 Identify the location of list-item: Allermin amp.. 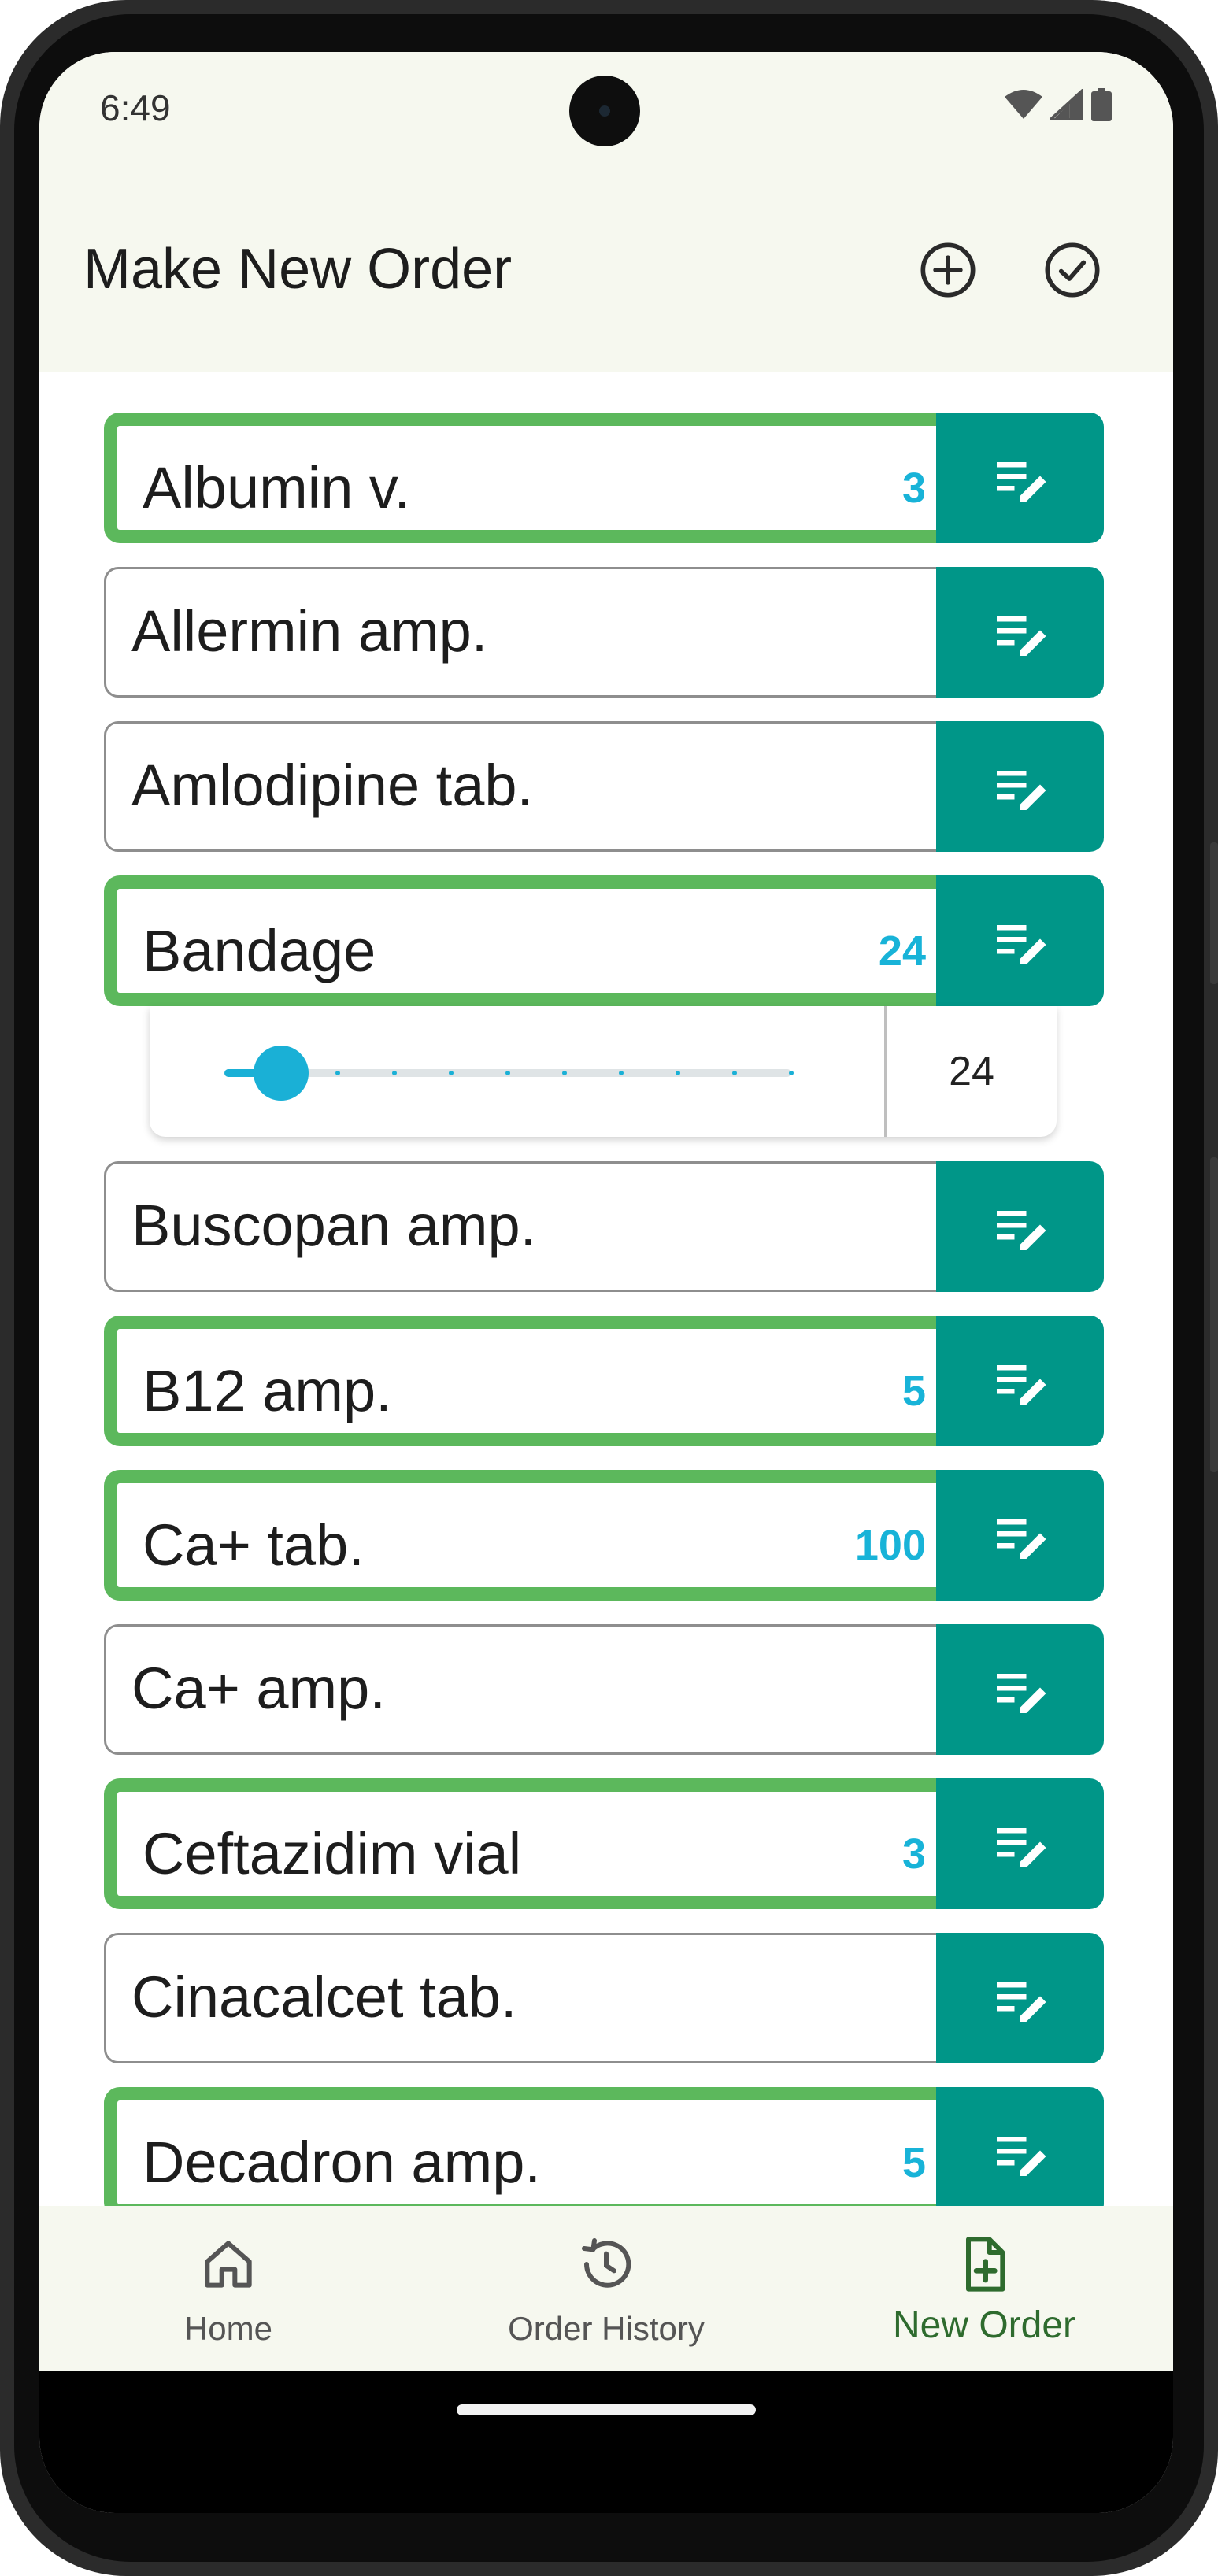
(604, 632).